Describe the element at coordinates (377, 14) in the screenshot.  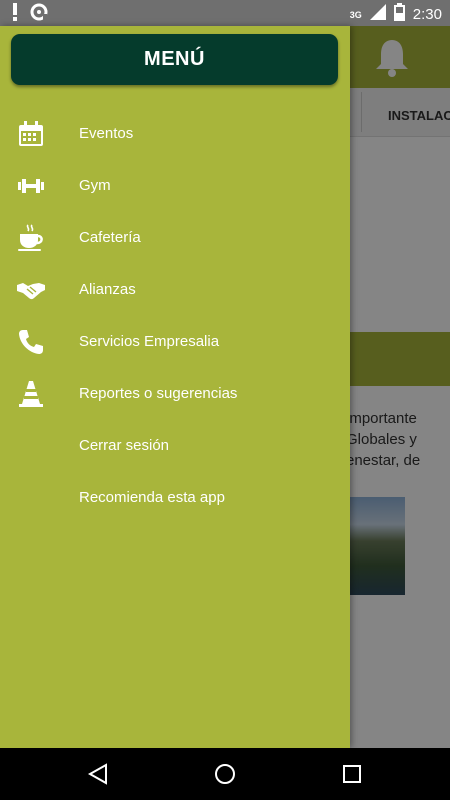
I see `signal-icon` at that location.